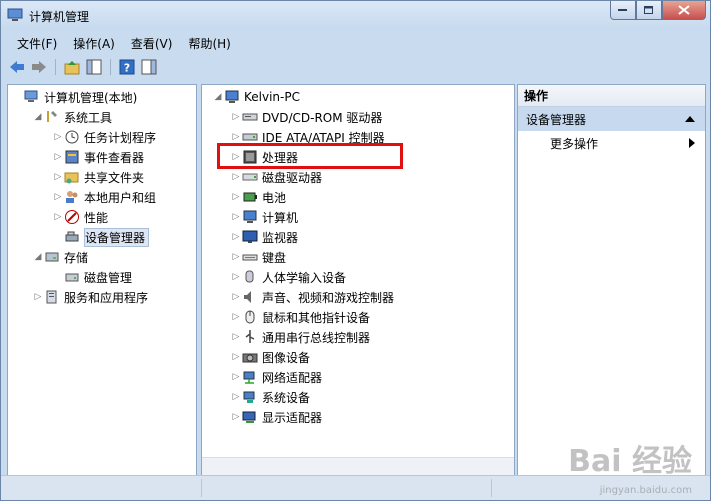 This screenshot has height=501, width=711. I want to click on status-separator, so click(201, 488).